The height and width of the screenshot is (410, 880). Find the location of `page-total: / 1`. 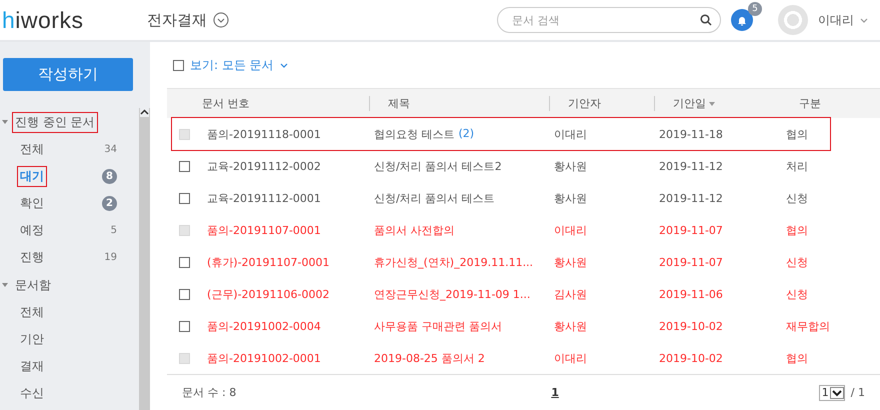

page-total: / 1 is located at coordinates (857, 392).